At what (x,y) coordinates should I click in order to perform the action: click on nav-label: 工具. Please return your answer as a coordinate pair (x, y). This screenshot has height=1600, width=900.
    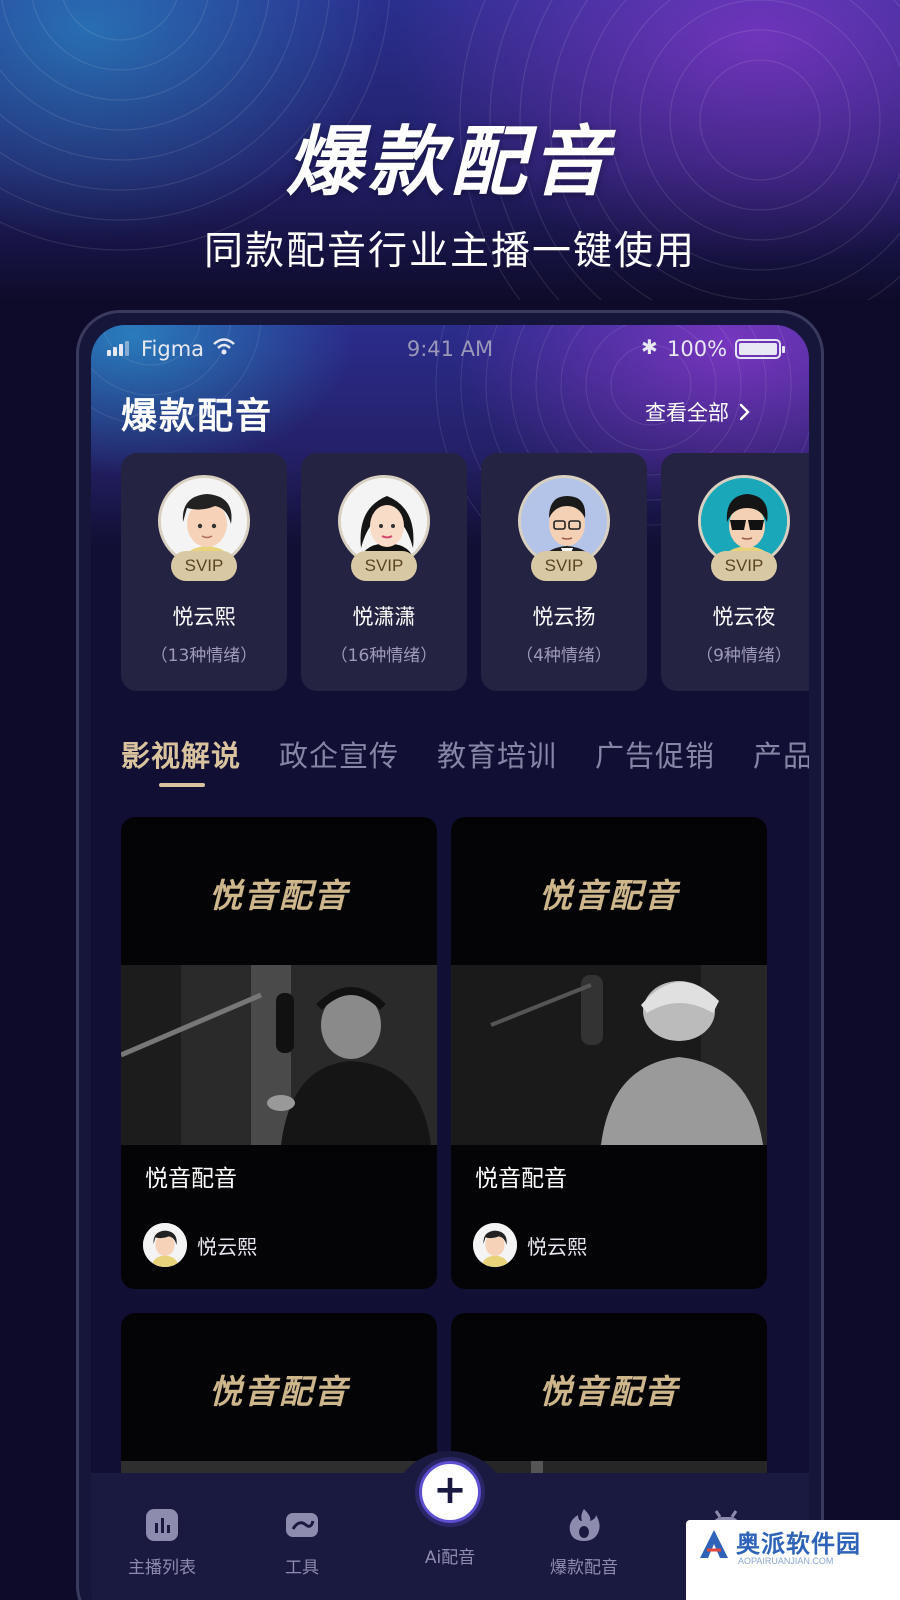
    Looking at the image, I should click on (302, 1568).